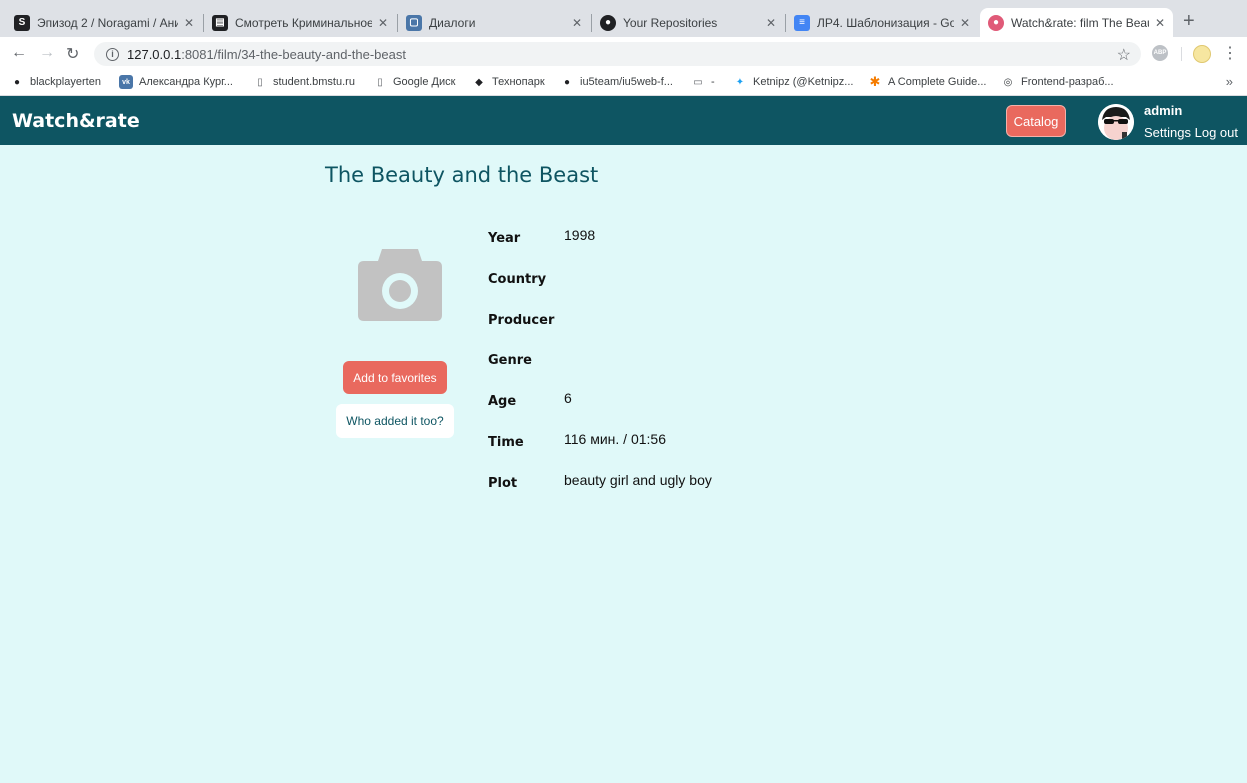 The width and height of the screenshot is (1247, 783). What do you see at coordinates (479, 82) in the screenshot?
I see `technopark-icon: ◆` at bounding box center [479, 82].